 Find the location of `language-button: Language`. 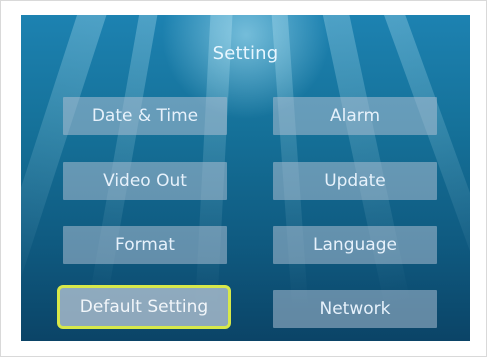

language-button: Language is located at coordinates (355, 245).